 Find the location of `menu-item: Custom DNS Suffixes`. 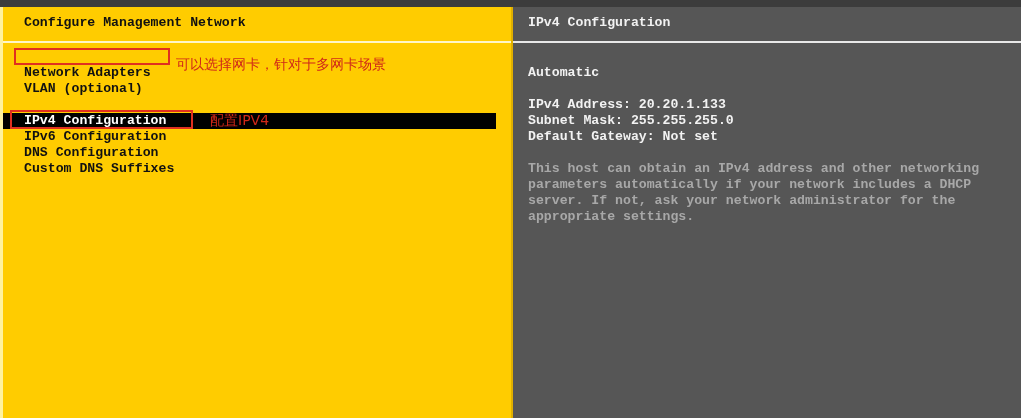

menu-item: Custom DNS Suffixes is located at coordinates (89, 169).